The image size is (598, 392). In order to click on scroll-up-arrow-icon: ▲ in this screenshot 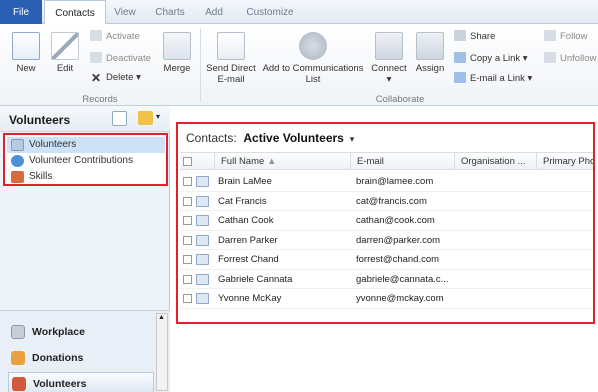, I will do `click(161, 317)`.